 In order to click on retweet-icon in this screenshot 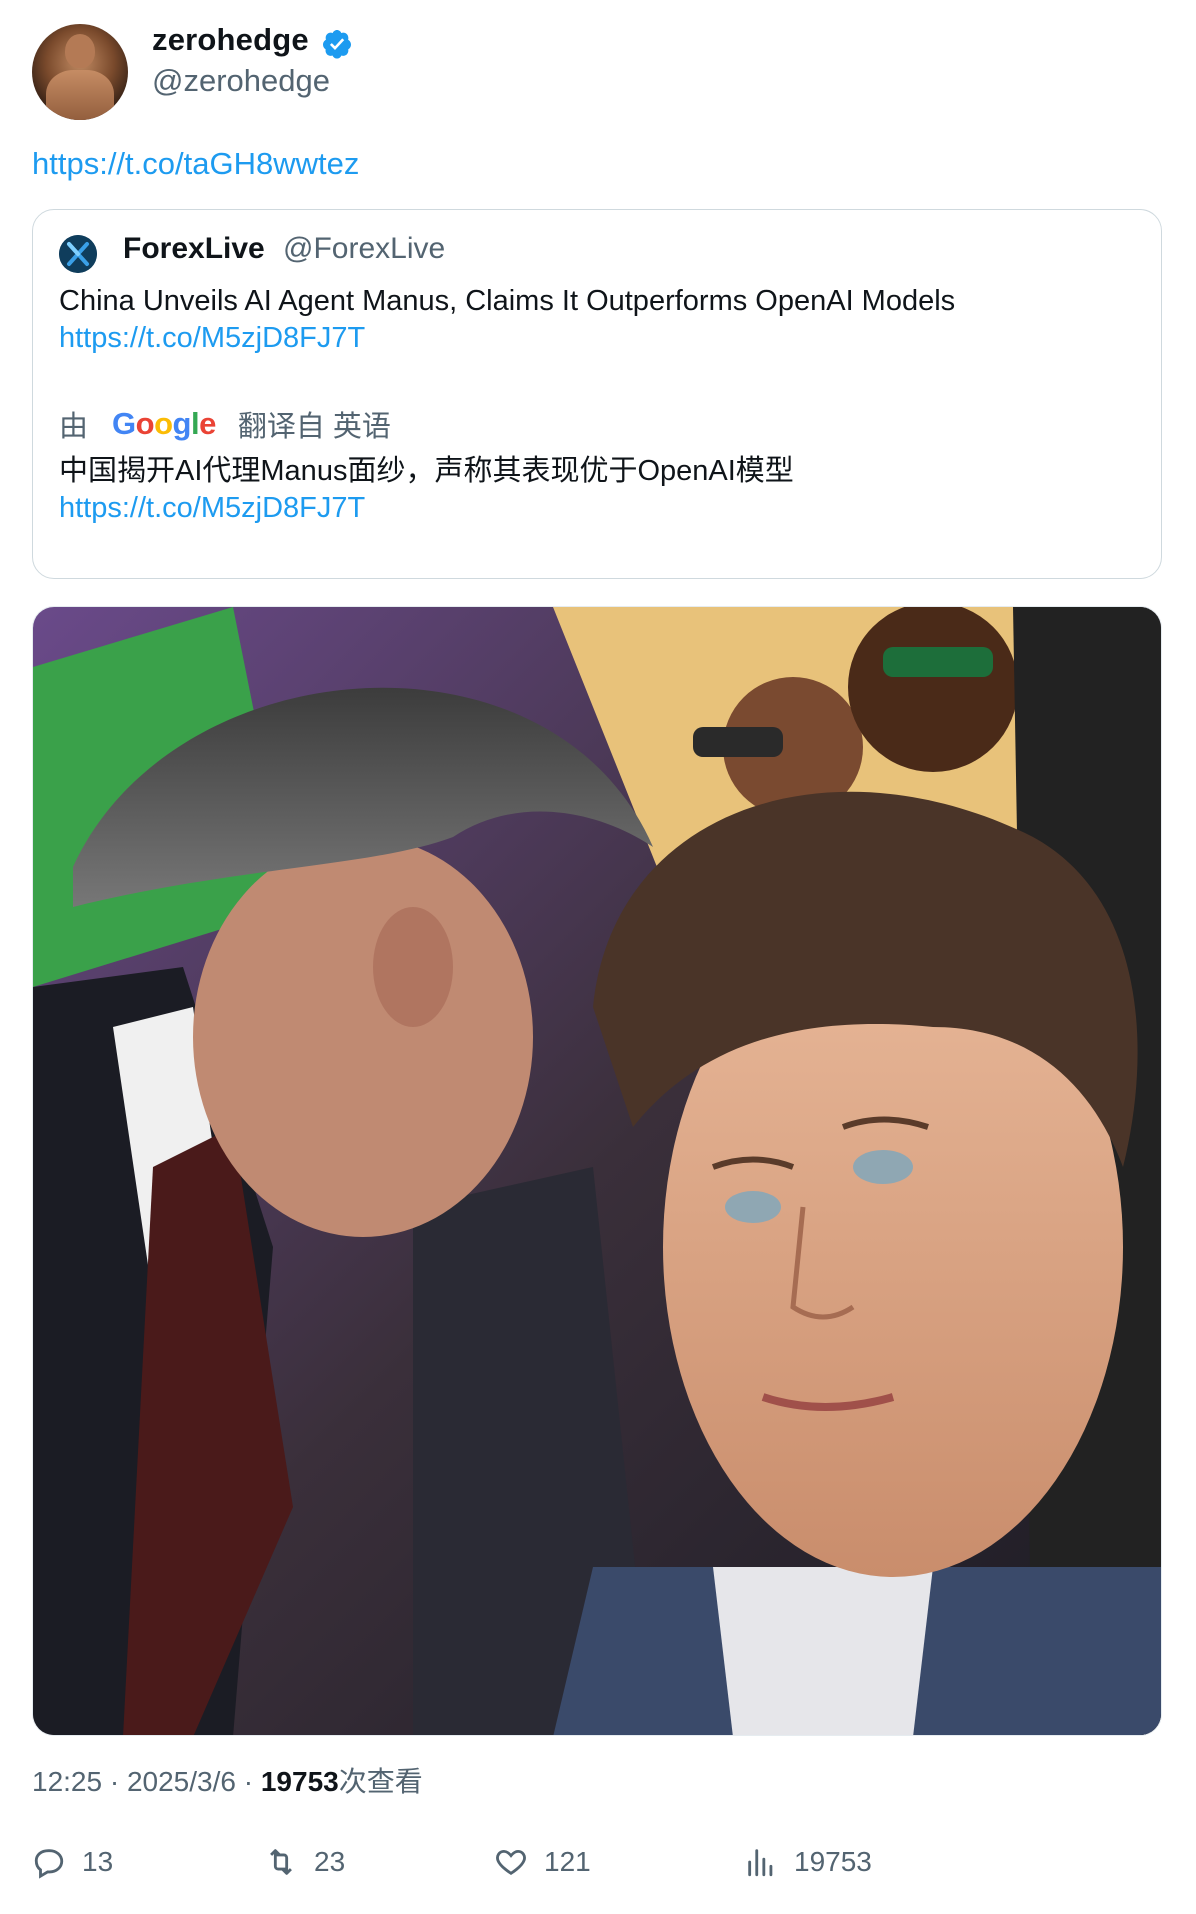, I will do `click(281, 1862)`.